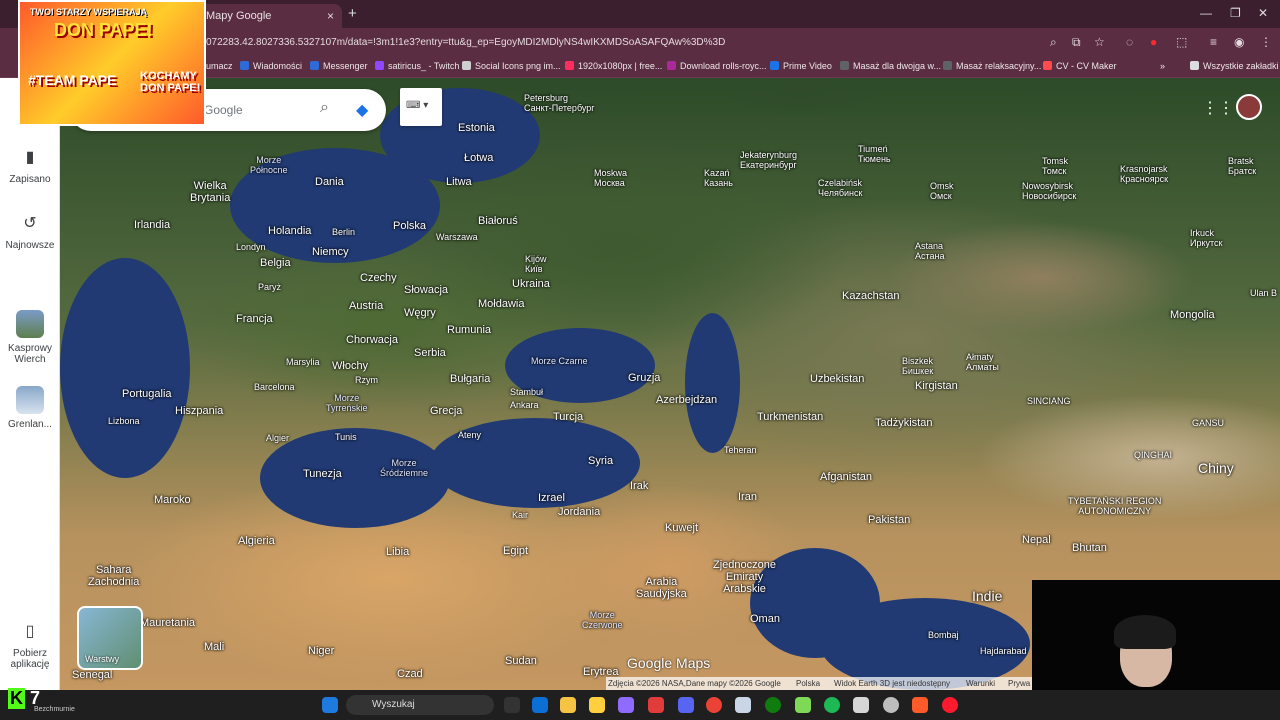 Image resolution: width=1280 pixels, height=720 pixels. Describe the element at coordinates (270, 287) in the screenshot. I see `map-label: Paryż` at that location.